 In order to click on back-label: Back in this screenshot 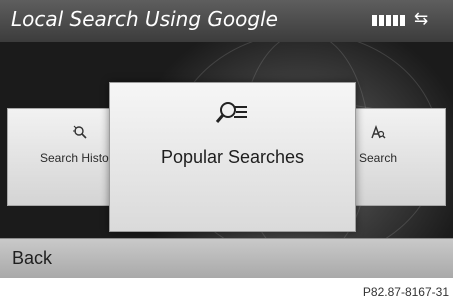, I will do `click(32, 258)`.